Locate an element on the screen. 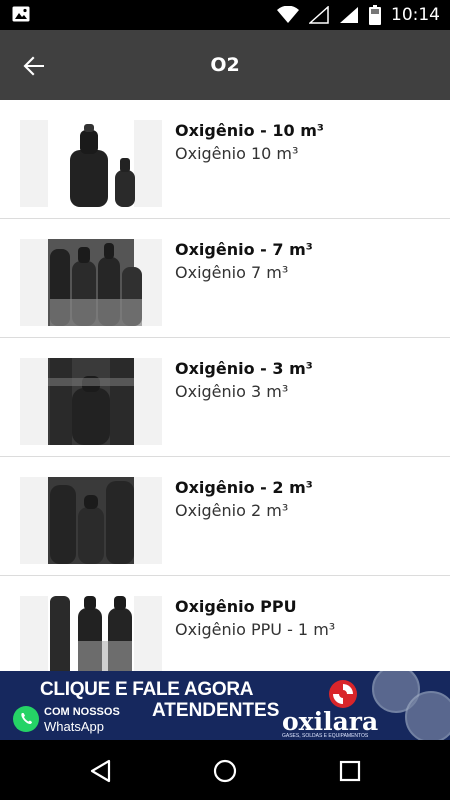 The height and width of the screenshot is (800, 450). banner-headline: CLIQUE E FALE AGORA is located at coordinates (147, 689).